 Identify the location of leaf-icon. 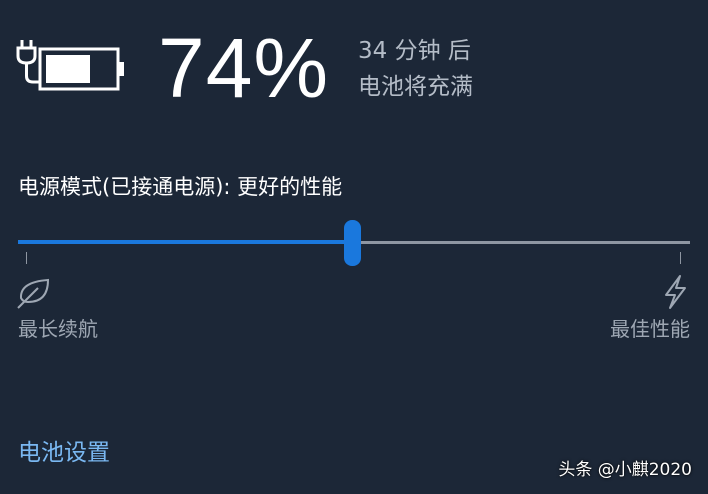
(34, 293).